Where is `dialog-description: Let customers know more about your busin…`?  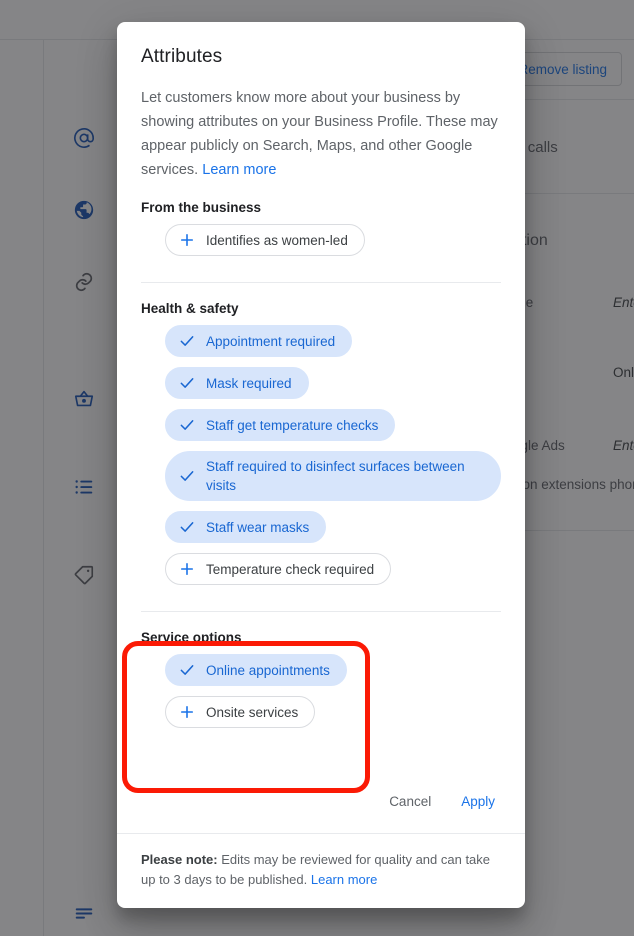
dialog-description: Let customers know more about your busin… is located at coordinates (321, 134).